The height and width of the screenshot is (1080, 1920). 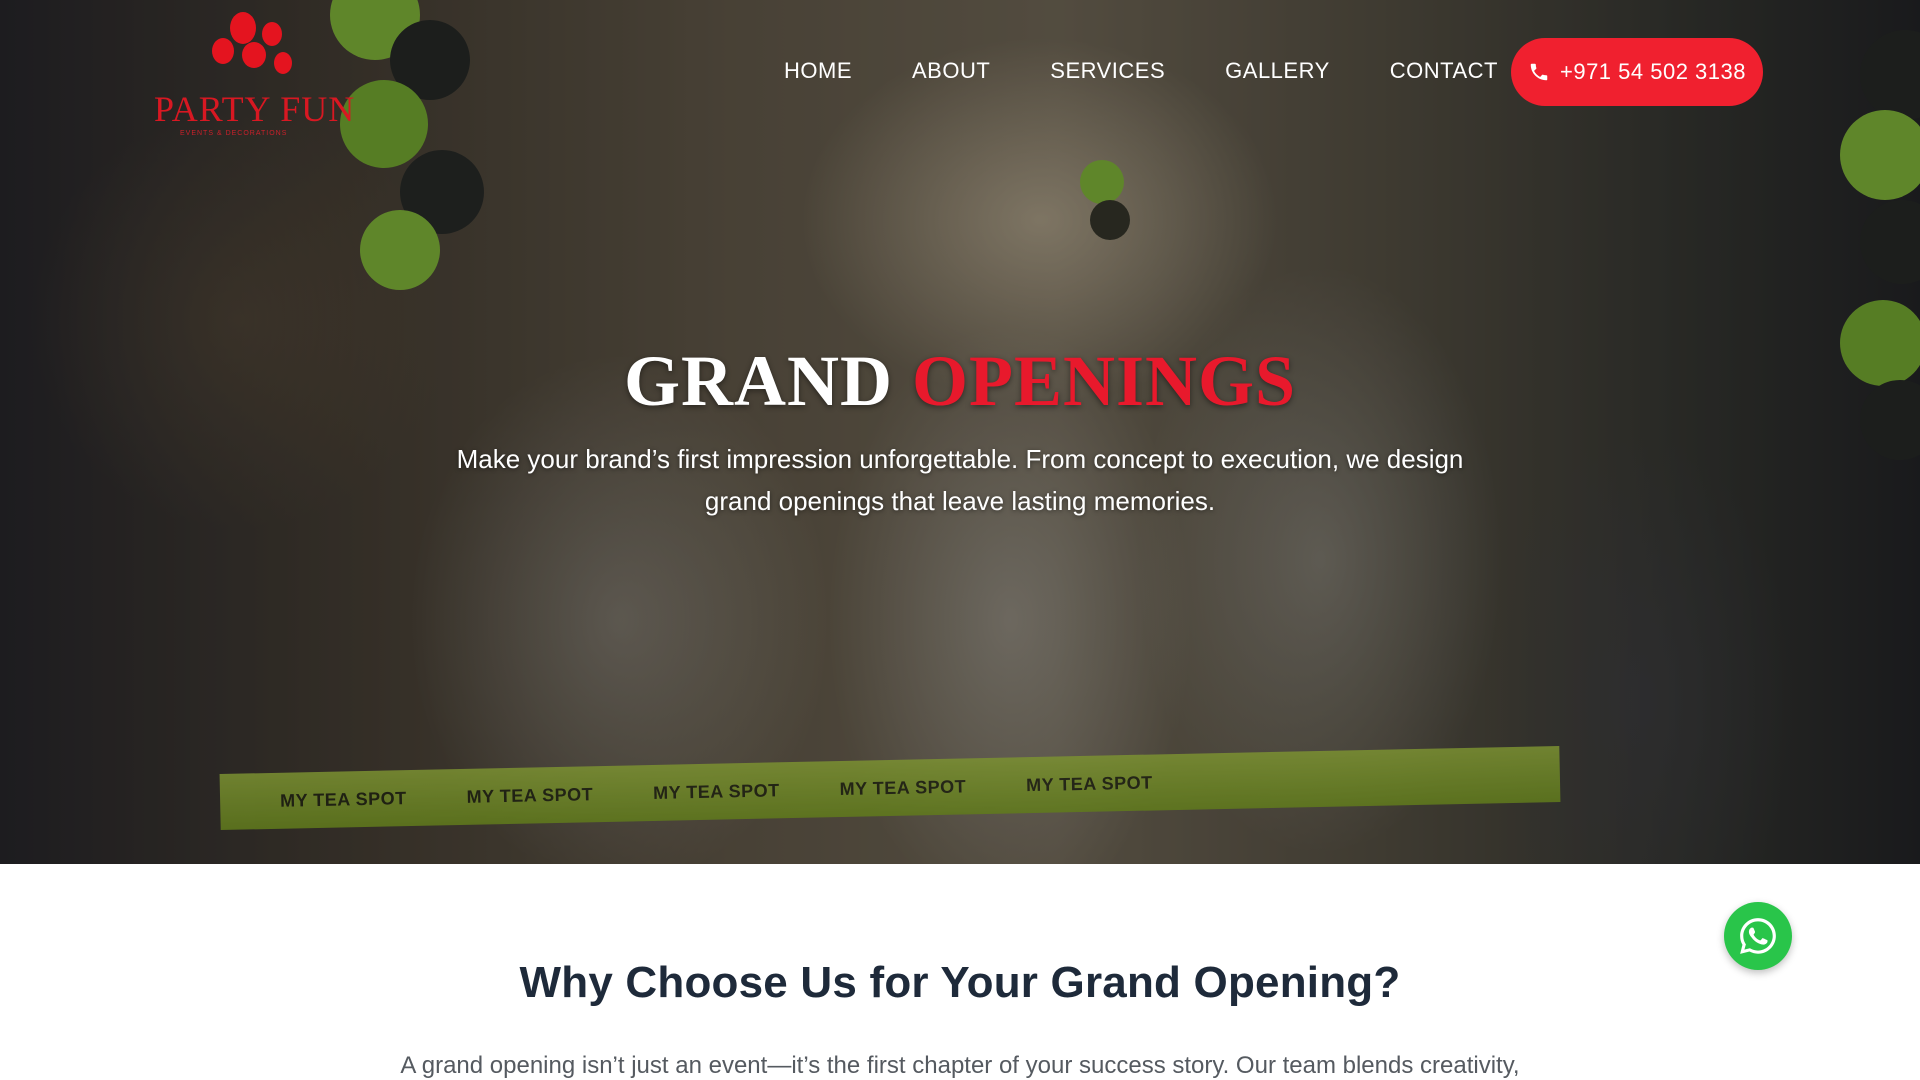 I want to click on phone-call-button: +971 54 502 3138, so click(x=1637, y=72).